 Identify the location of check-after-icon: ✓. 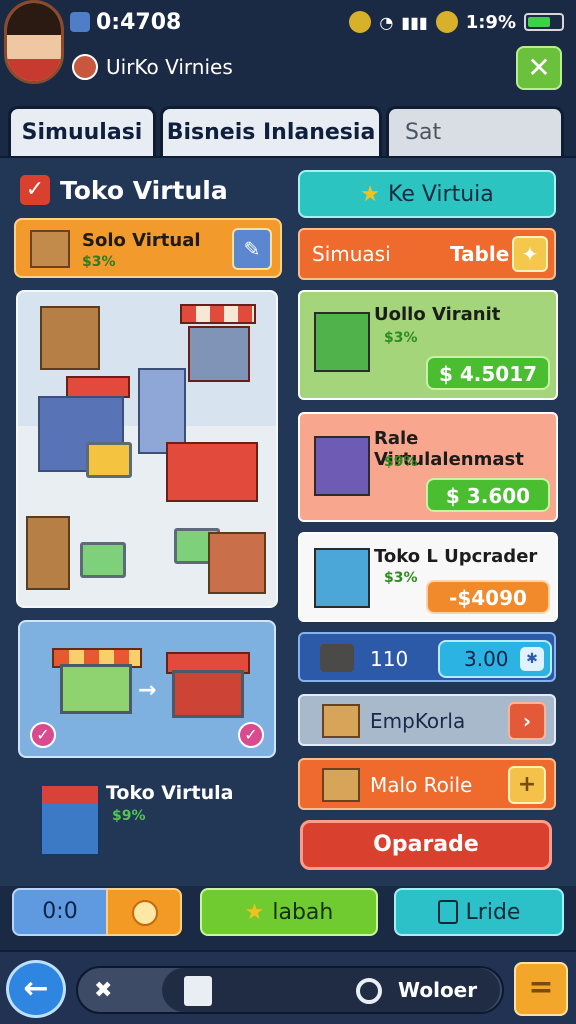
(251, 735).